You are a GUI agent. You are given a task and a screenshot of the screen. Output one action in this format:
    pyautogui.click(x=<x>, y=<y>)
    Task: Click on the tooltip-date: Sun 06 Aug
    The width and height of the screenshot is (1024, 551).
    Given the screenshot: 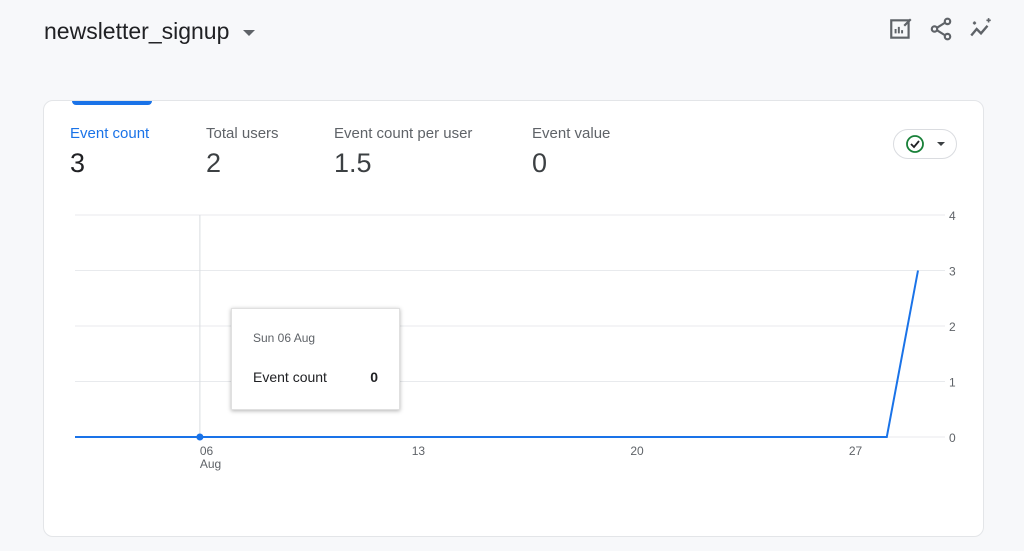 What is the action you would take?
    pyautogui.click(x=284, y=338)
    